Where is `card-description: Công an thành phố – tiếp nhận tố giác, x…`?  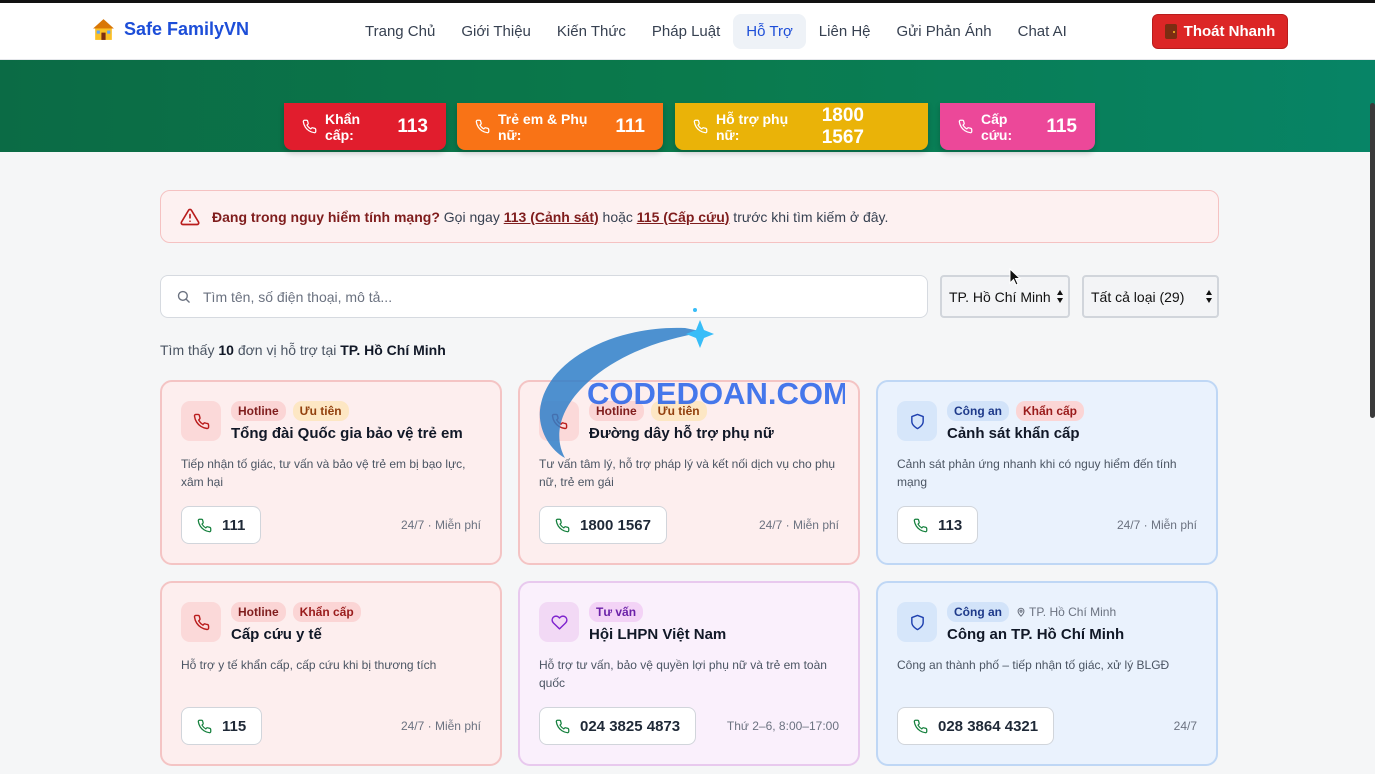 card-description: Công an thành phố – tiếp nhận tố giác, x… is located at coordinates (1033, 665).